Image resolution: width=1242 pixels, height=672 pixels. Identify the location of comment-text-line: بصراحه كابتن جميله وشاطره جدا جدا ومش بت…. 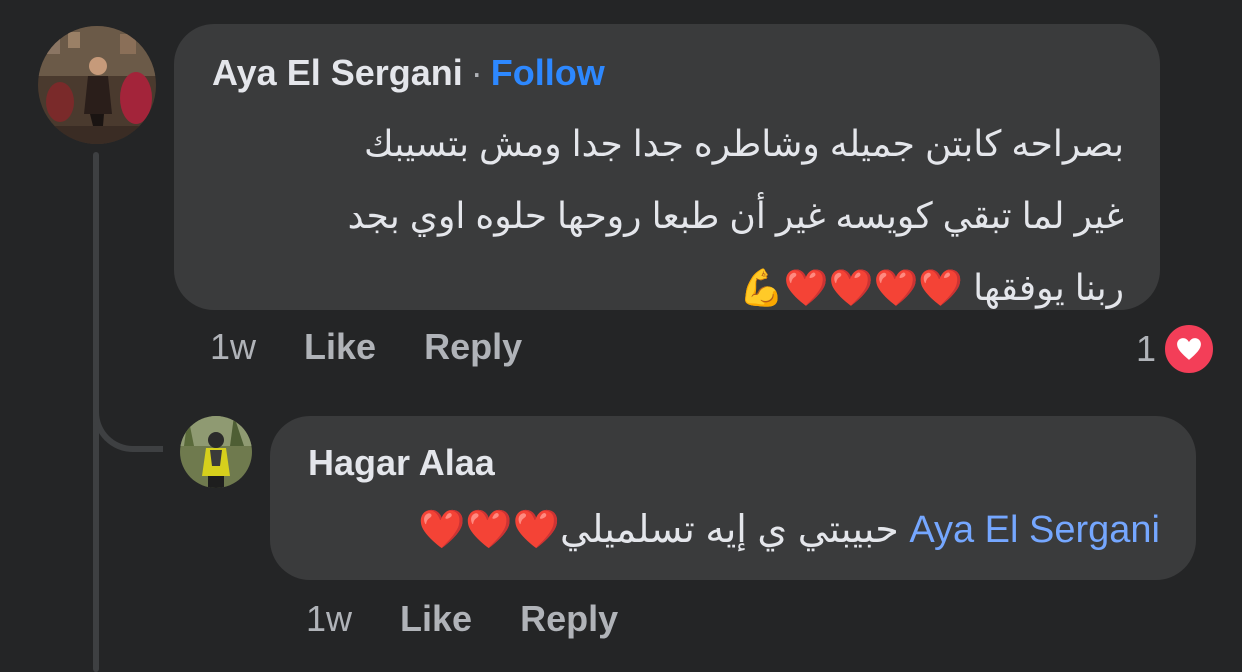
(743, 143).